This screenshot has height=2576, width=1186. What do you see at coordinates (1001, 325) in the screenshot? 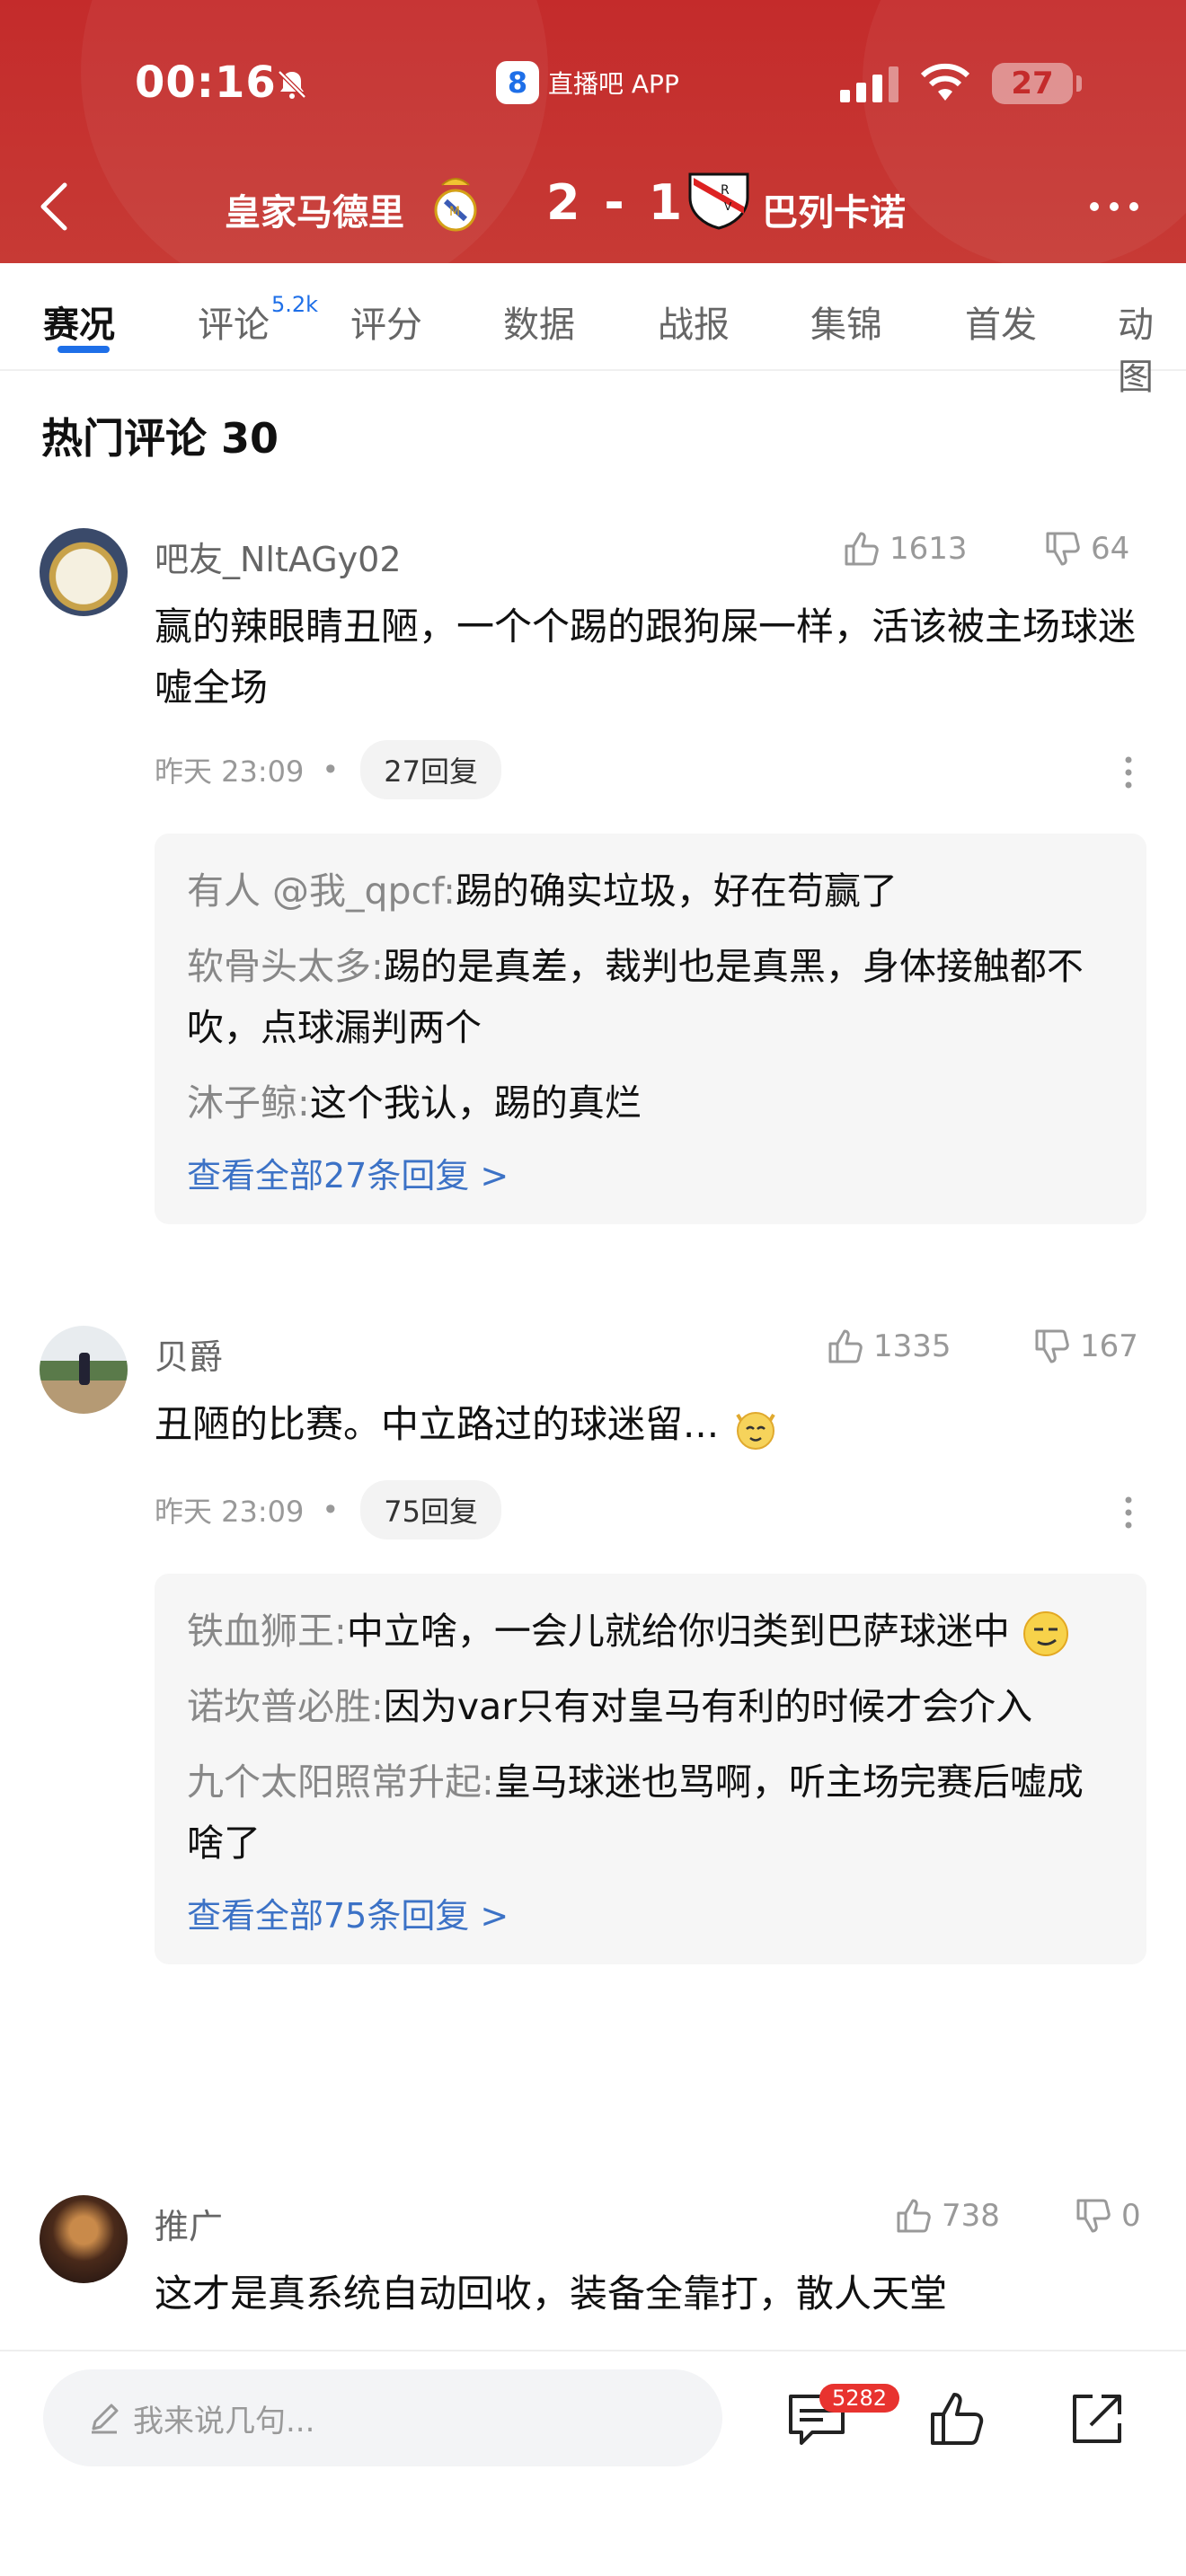
I see `tab-label: 首发` at bounding box center [1001, 325].